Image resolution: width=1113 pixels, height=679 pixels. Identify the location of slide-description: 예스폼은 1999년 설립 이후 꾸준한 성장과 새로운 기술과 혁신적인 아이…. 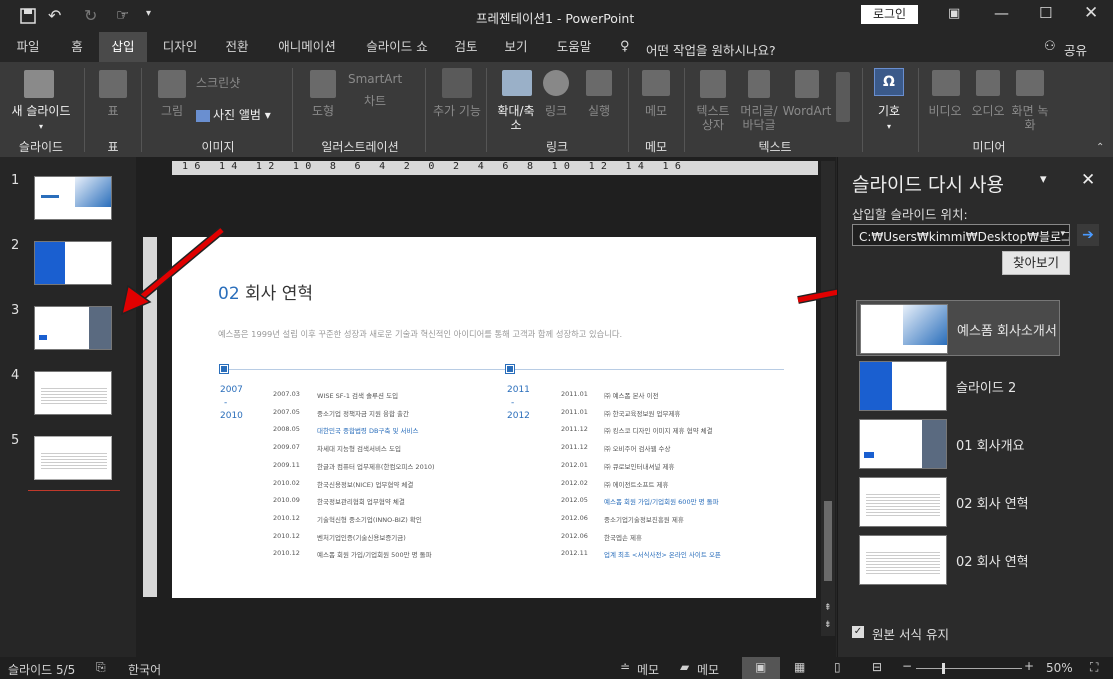
(420, 334).